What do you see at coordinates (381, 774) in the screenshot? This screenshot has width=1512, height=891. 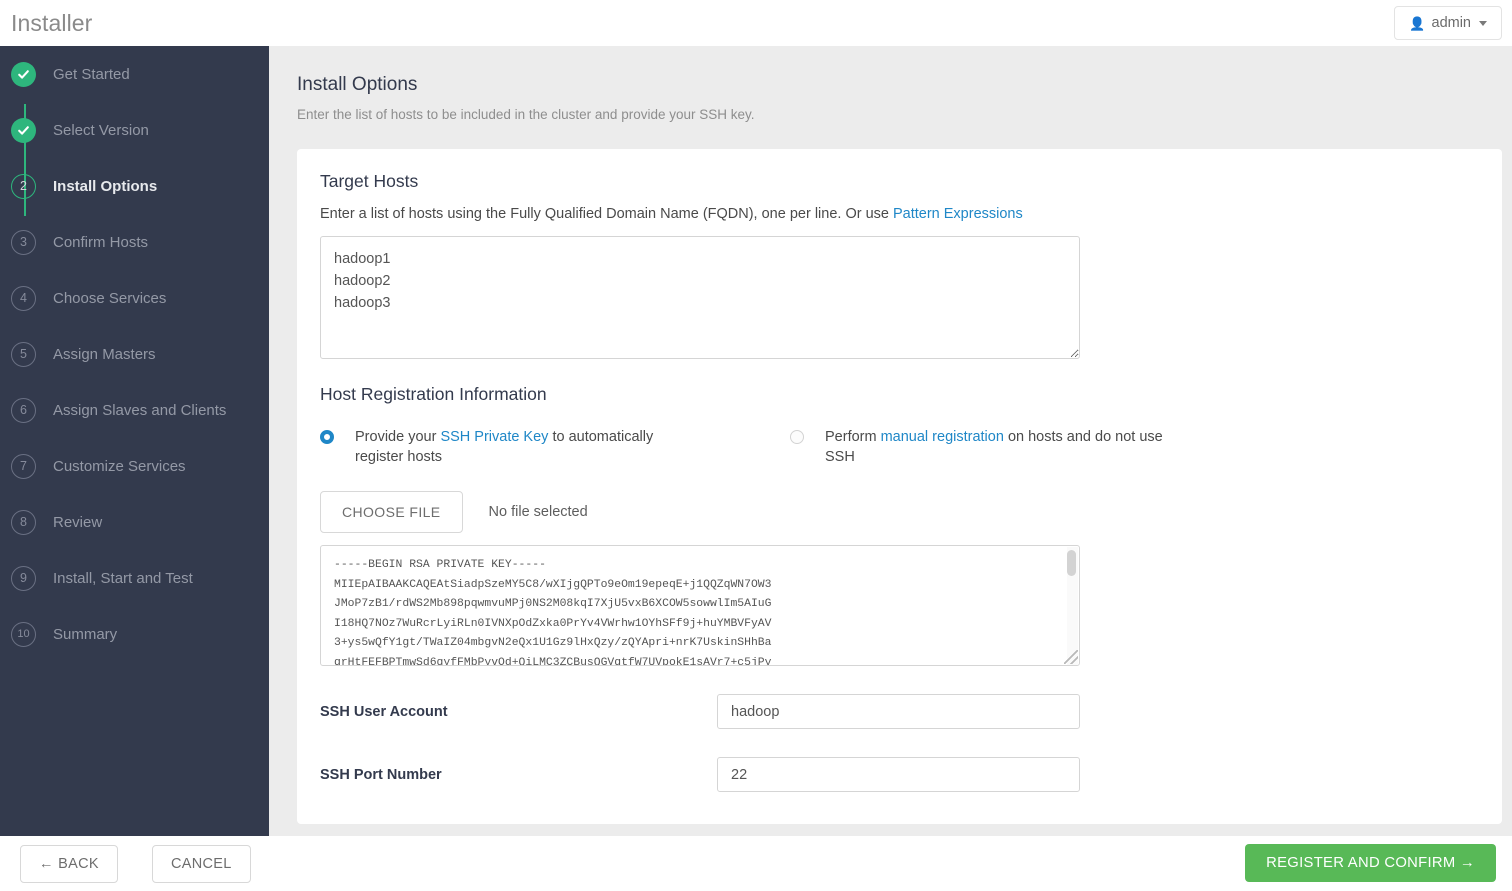 I see `ssh-port-label: SSH Port Number` at bounding box center [381, 774].